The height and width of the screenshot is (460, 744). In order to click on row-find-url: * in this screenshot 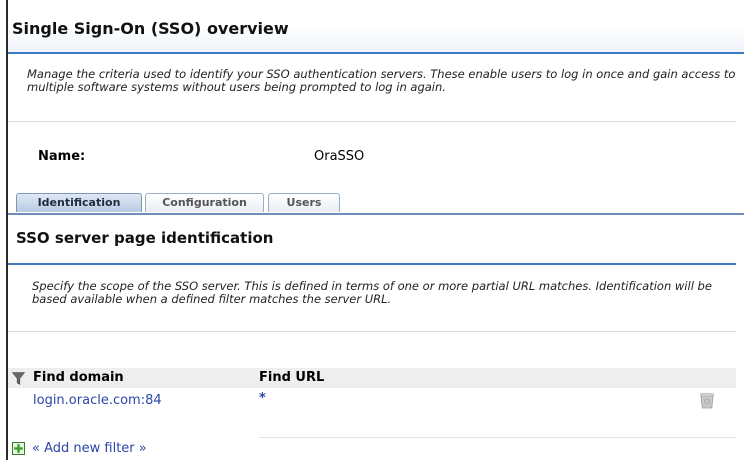, I will do `click(262, 398)`.